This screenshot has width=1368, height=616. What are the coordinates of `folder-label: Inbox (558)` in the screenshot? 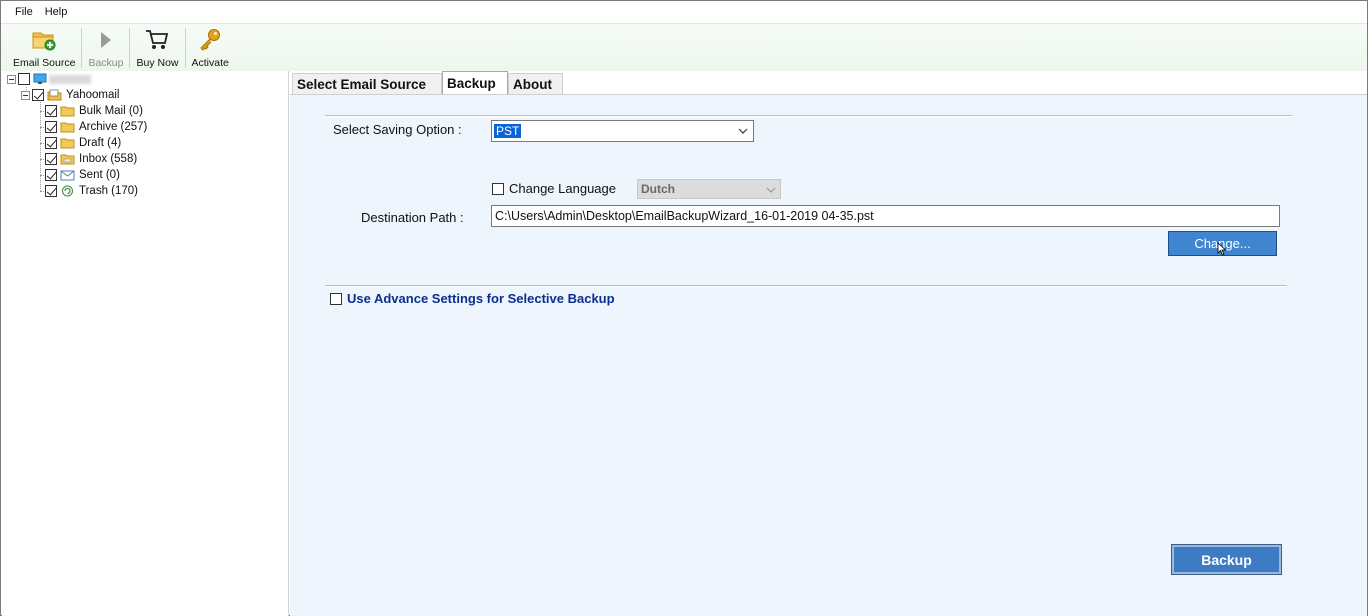 It's located at (108, 159).